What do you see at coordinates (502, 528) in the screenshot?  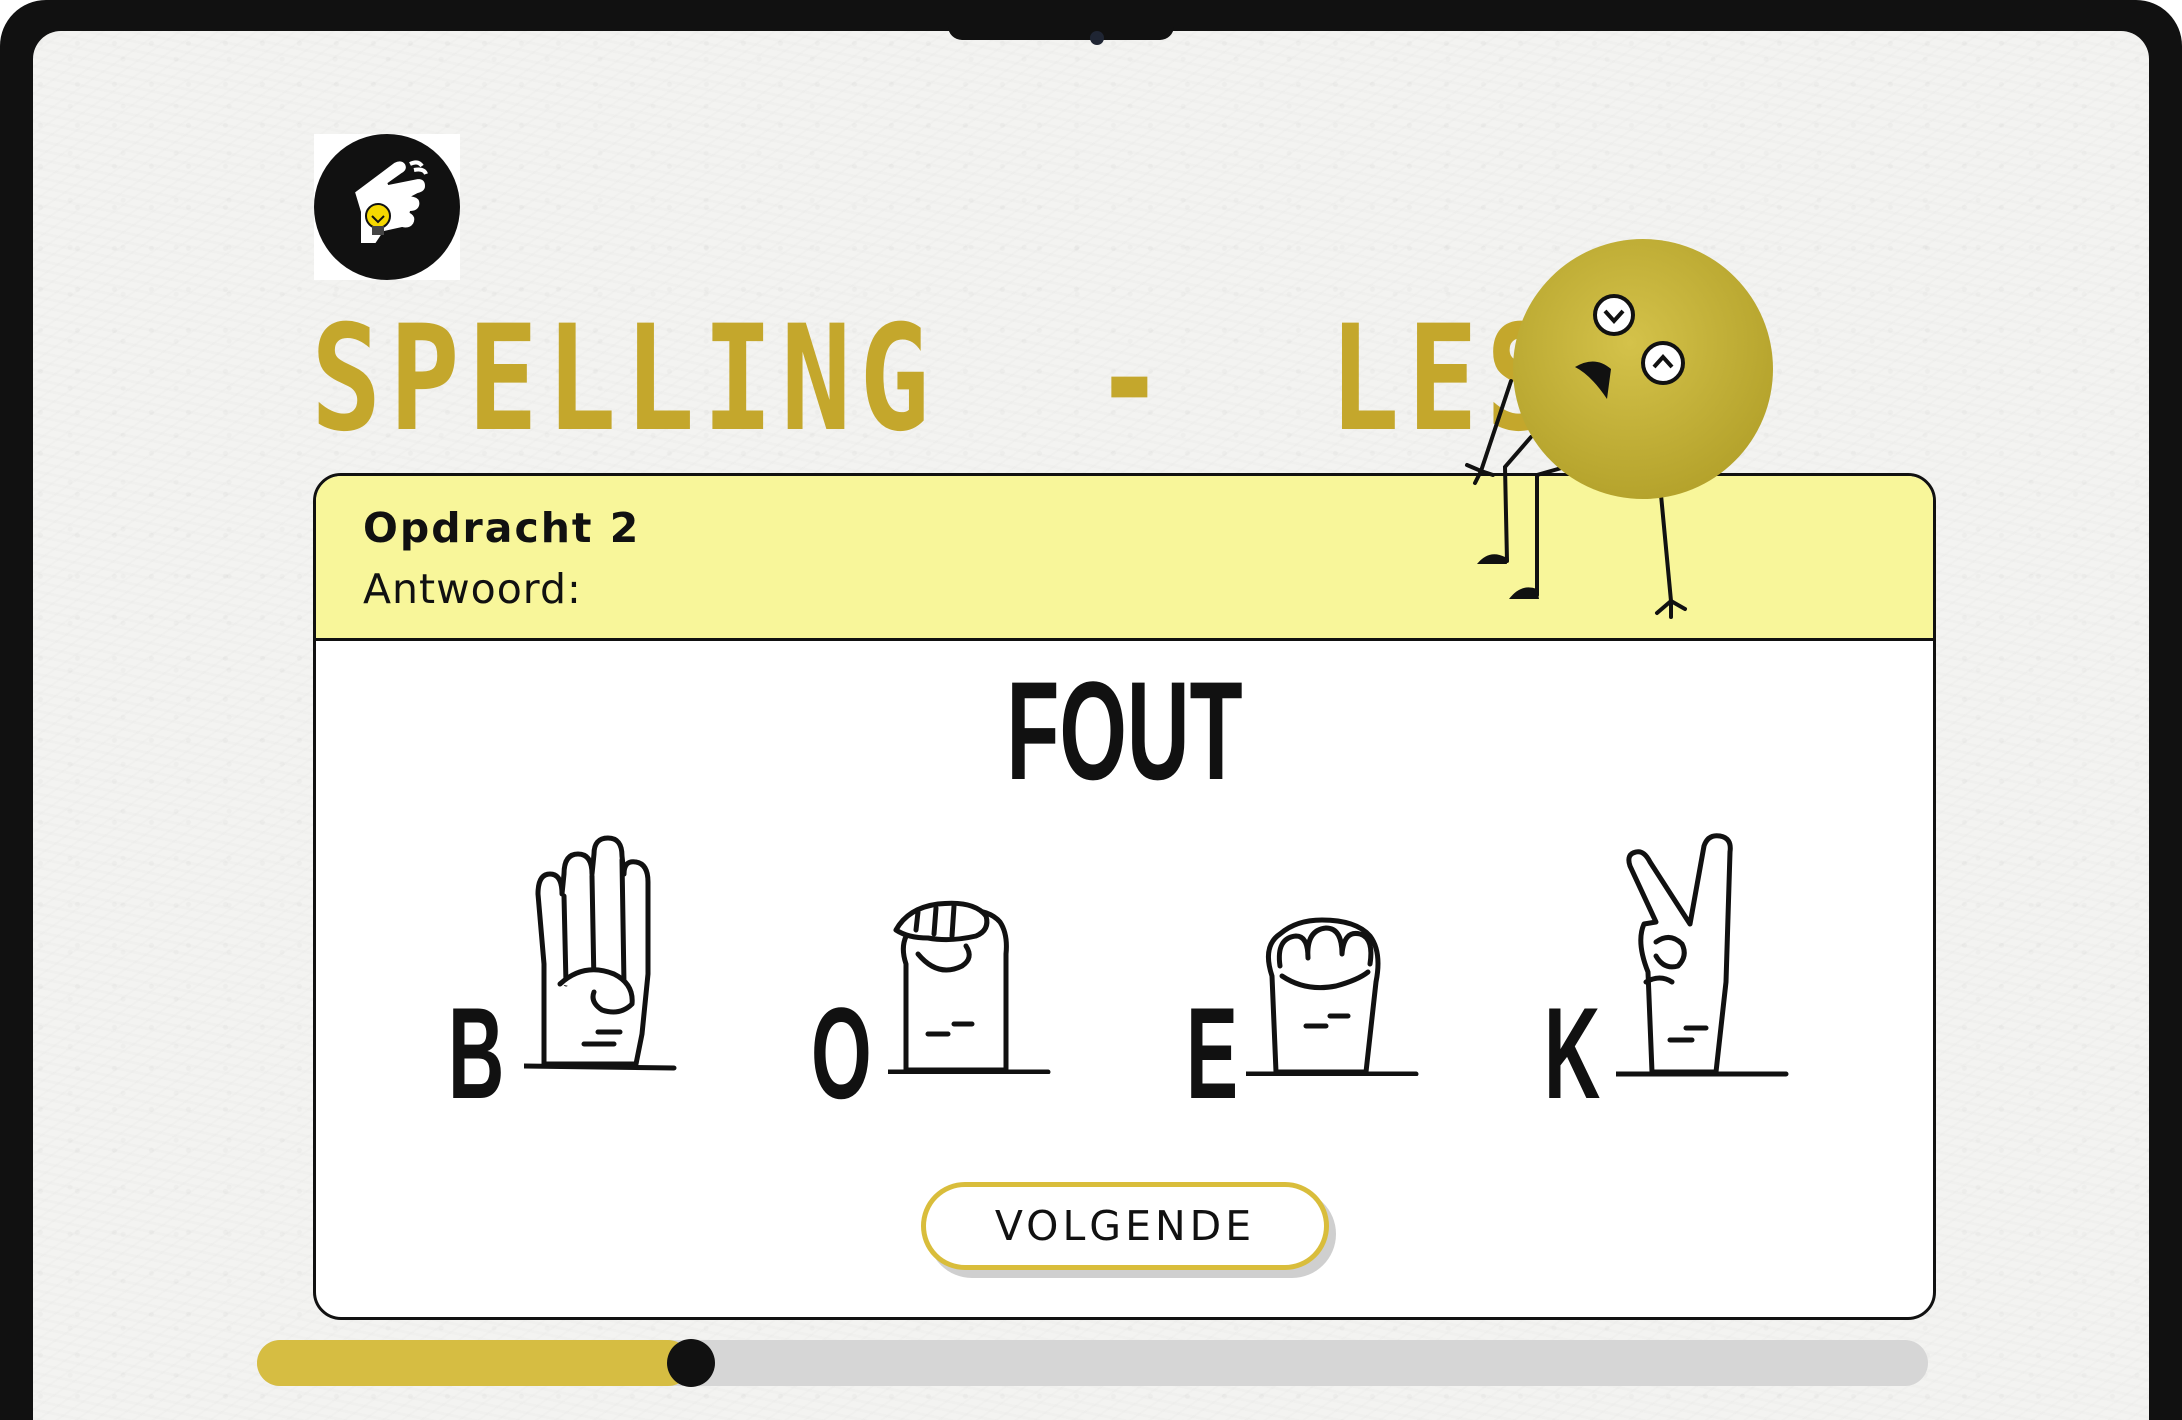 I see `task-label: Opdracht 2` at bounding box center [502, 528].